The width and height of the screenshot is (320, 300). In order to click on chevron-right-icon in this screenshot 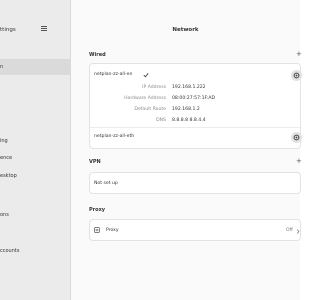, I will do `click(298, 231)`.